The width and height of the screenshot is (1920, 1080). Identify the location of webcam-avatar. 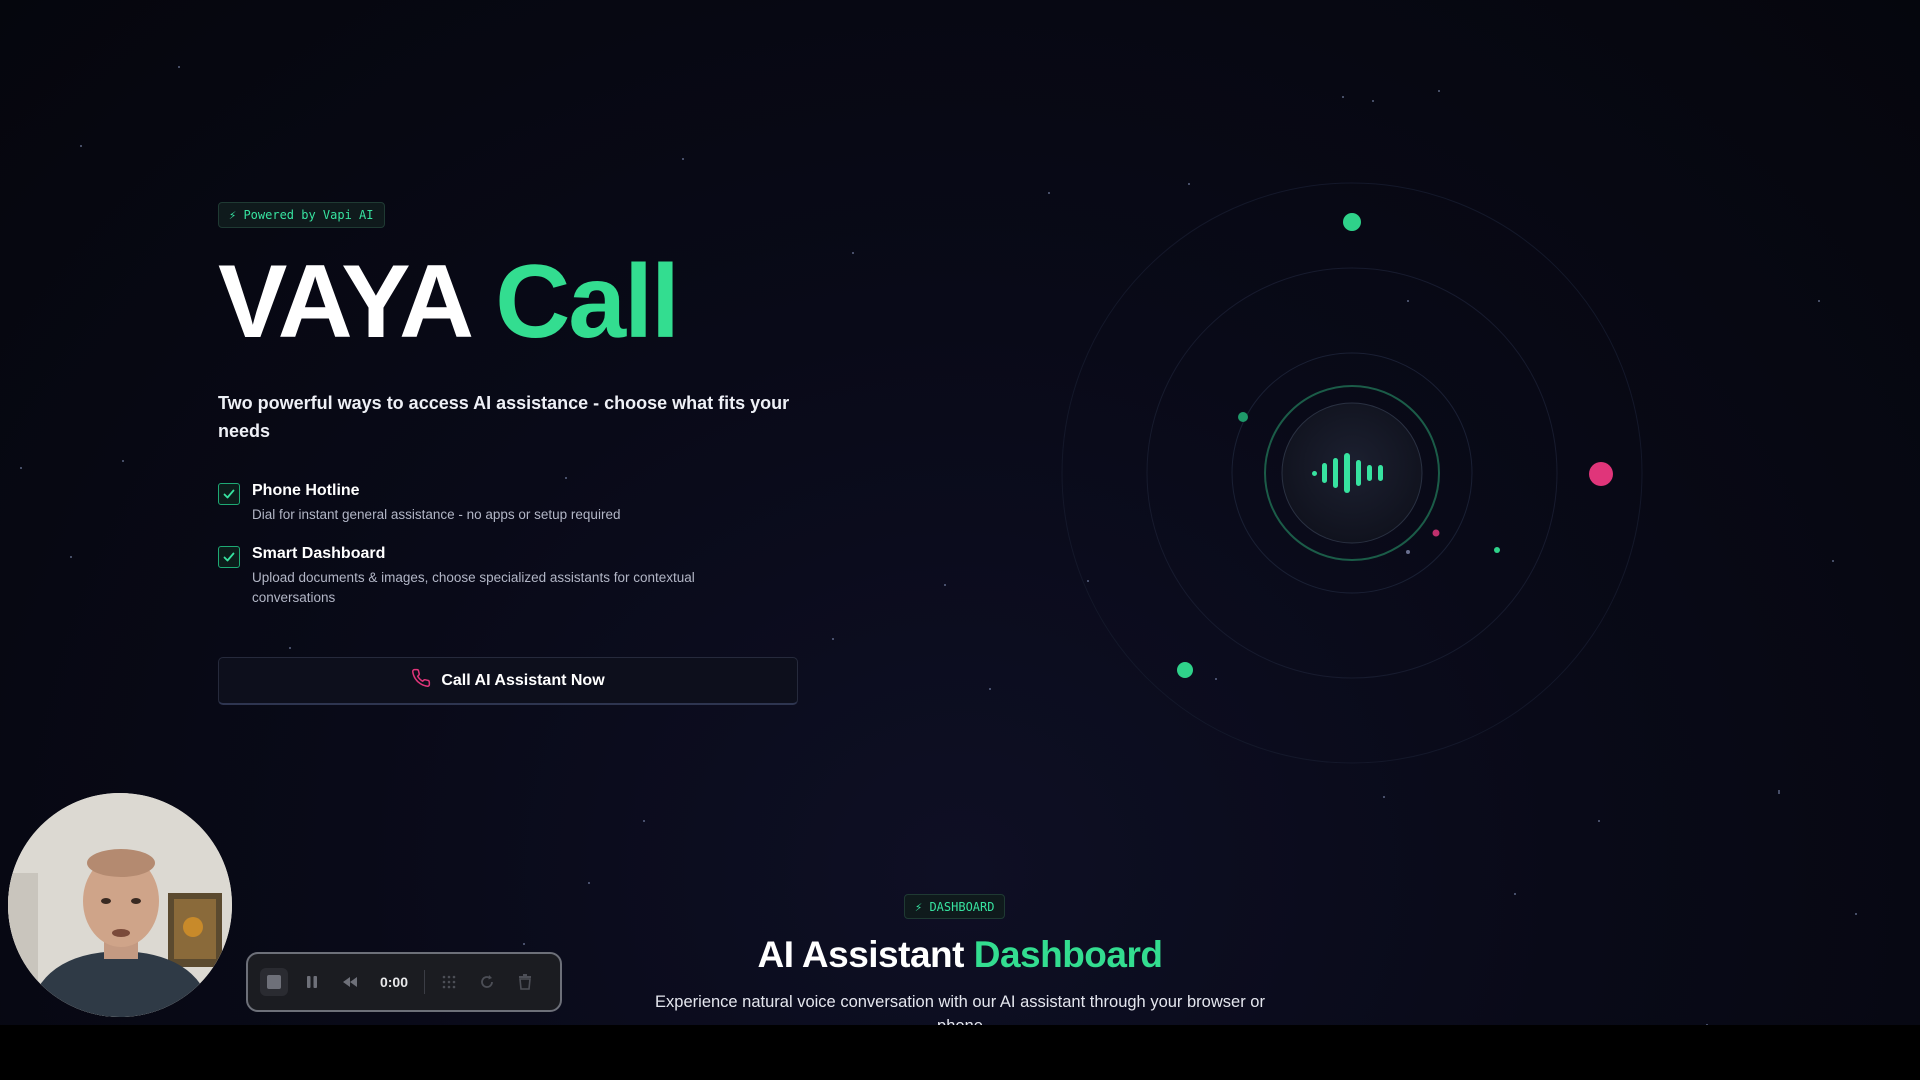
(120, 905).